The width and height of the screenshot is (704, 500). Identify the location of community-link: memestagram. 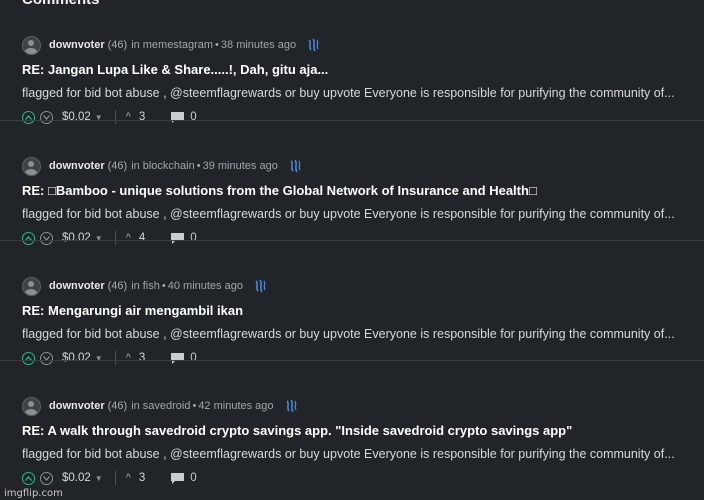
(178, 45).